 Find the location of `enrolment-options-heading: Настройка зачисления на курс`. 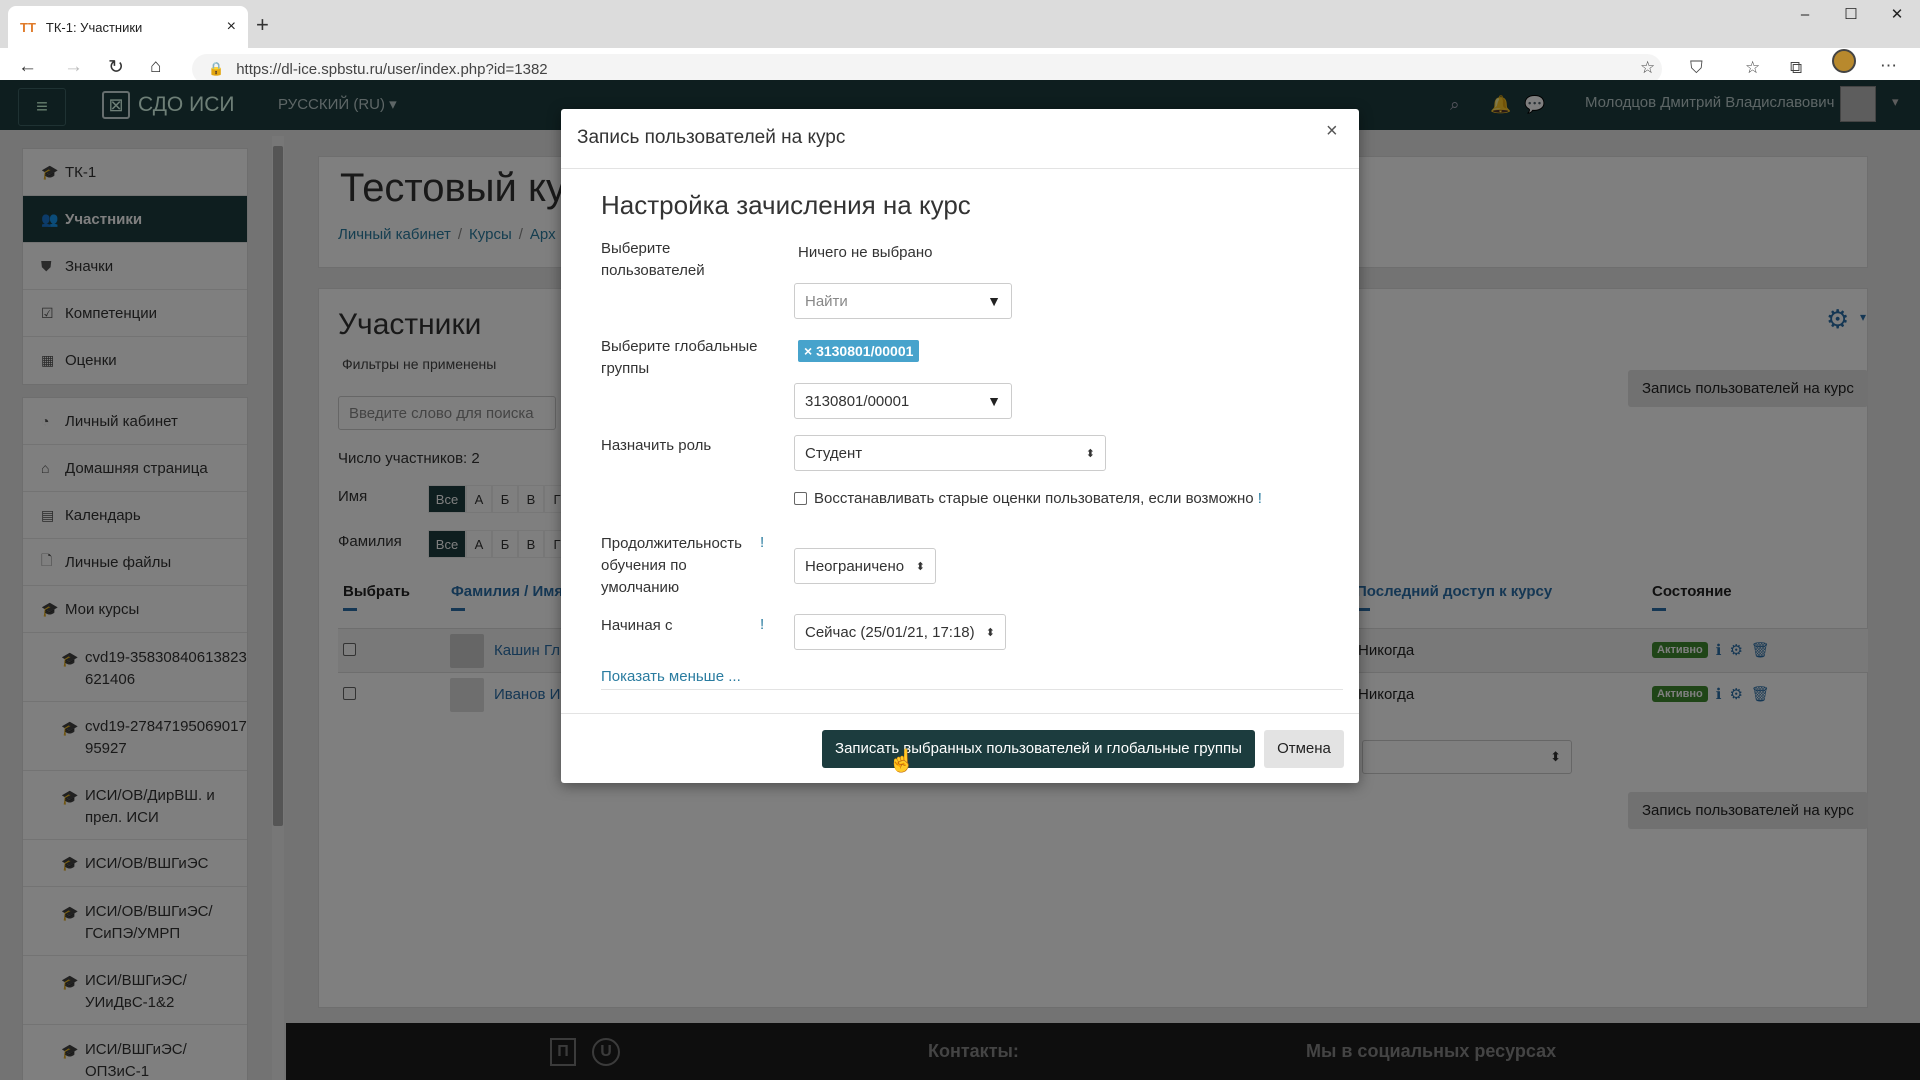

enrolment-options-heading: Настройка зачисления на курс is located at coordinates (786, 205).